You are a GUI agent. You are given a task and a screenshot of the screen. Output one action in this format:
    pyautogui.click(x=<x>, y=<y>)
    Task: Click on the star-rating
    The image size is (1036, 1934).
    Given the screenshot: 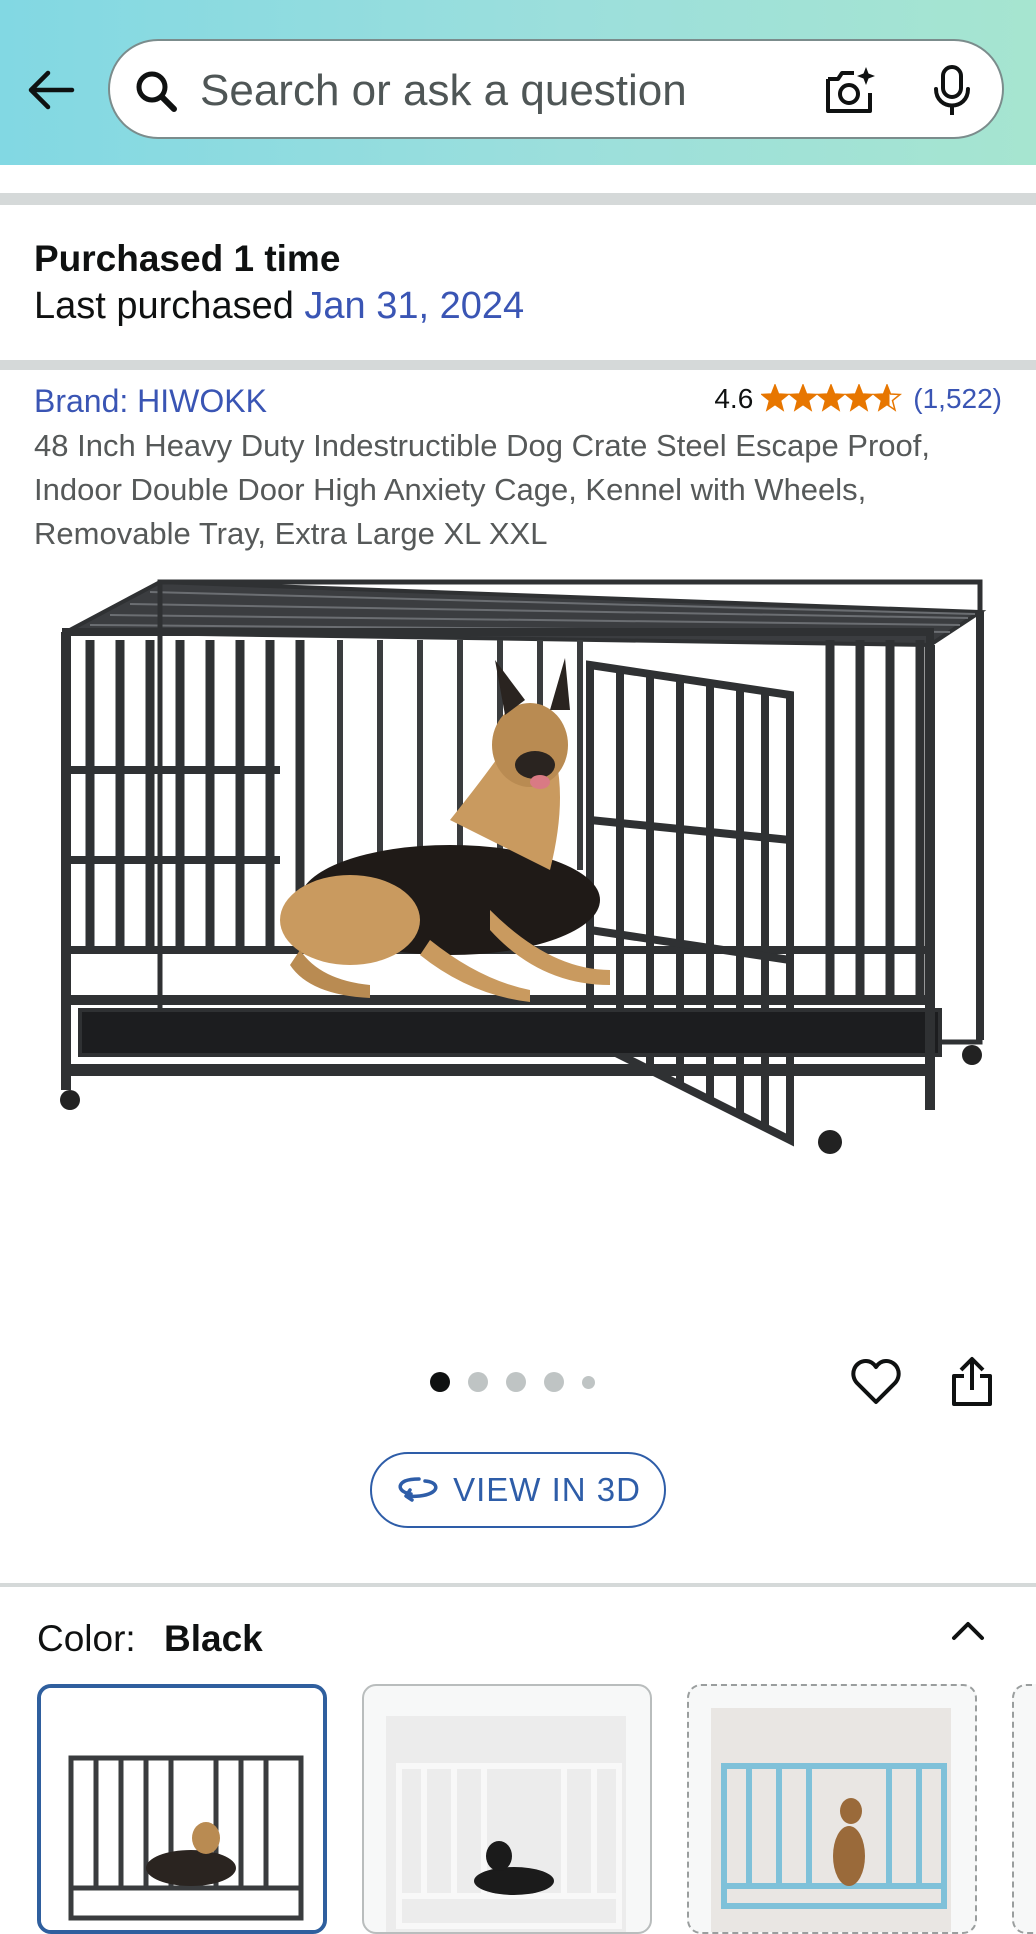 What is the action you would take?
    pyautogui.click(x=832, y=399)
    